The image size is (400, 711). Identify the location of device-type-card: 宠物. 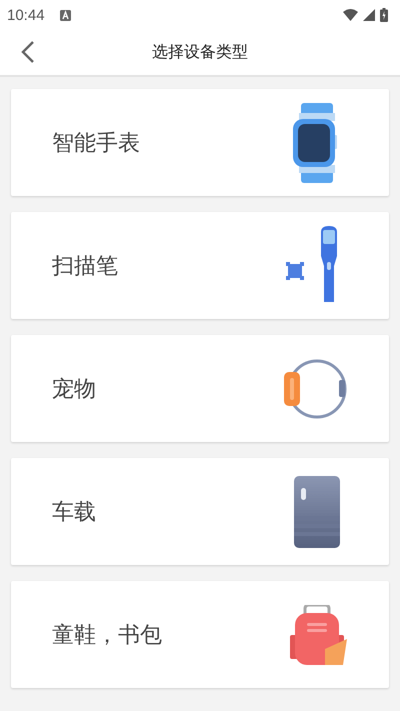
(200, 388).